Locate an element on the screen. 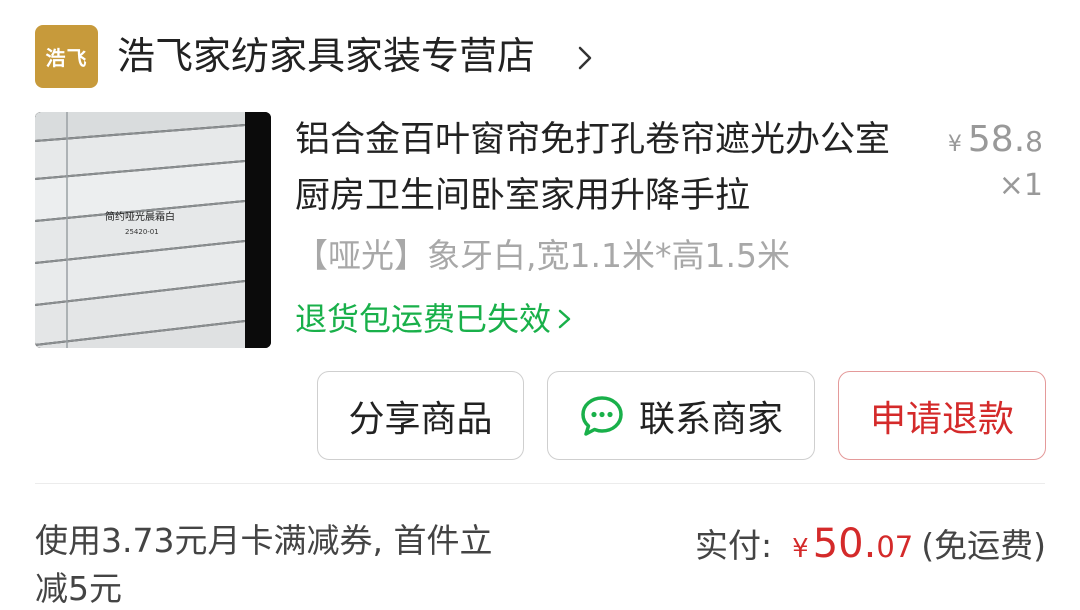 This screenshot has height=610, width=1080. paid-label: 实付: is located at coordinates (734, 545).